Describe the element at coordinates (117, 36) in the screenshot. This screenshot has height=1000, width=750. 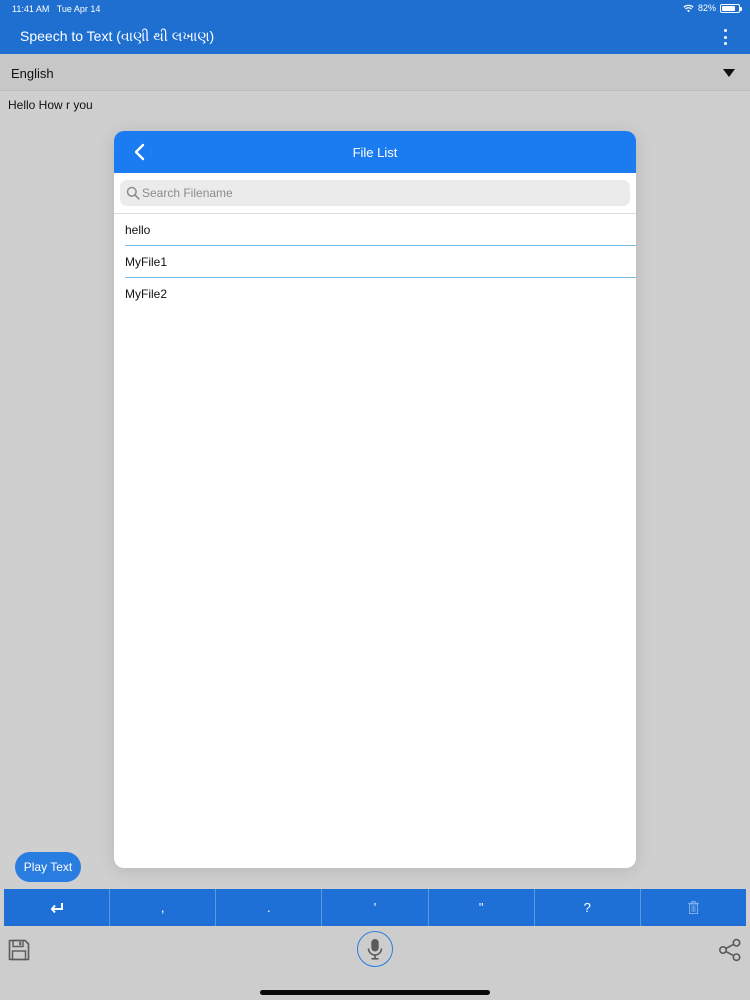
I see `app-title: Speech to Text (વાણી થી લખાણ)` at that location.